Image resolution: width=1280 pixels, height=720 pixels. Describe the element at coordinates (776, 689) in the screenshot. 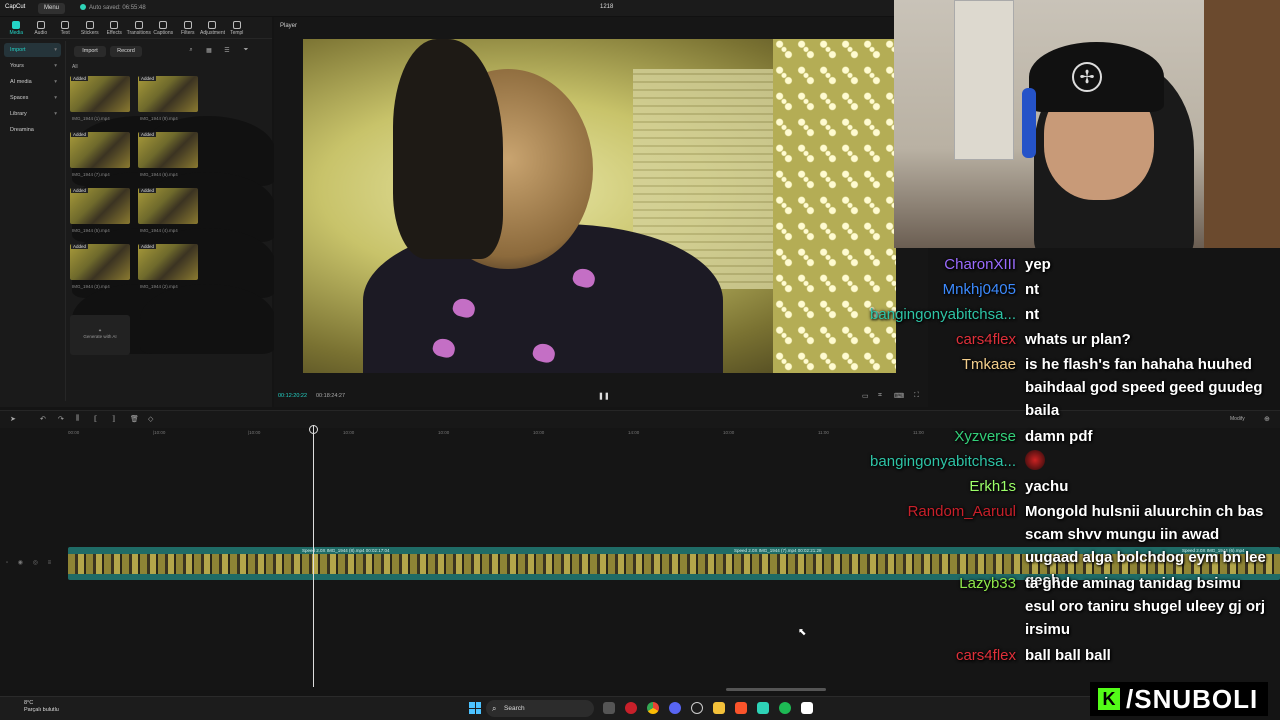

I see `timeline-scrollbar` at that location.